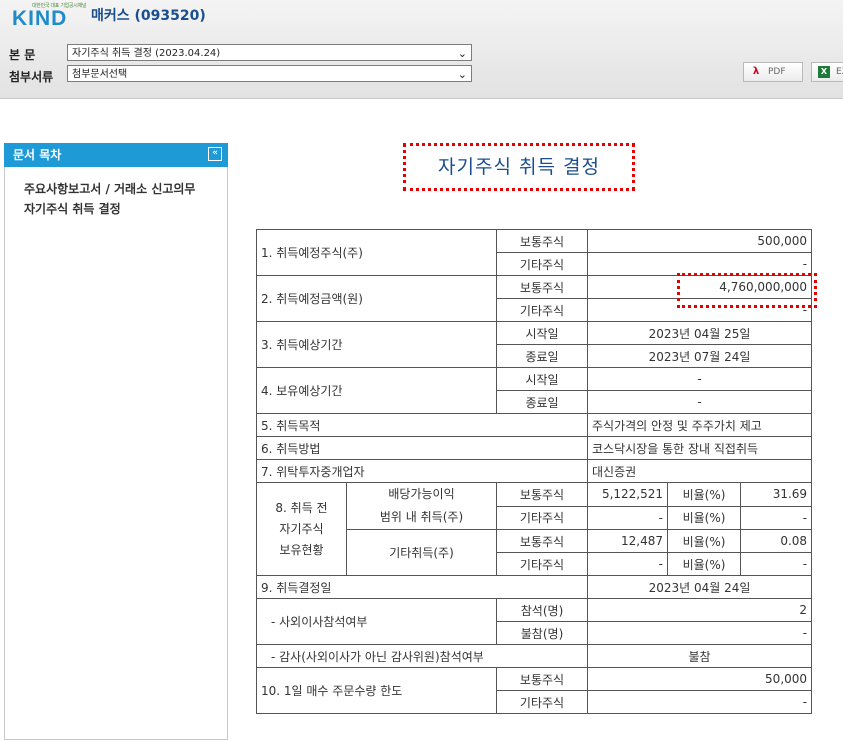 The height and width of the screenshot is (740, 843). I want to click on row-label: 7. 위탁투자중개업자, so click(422, 471).